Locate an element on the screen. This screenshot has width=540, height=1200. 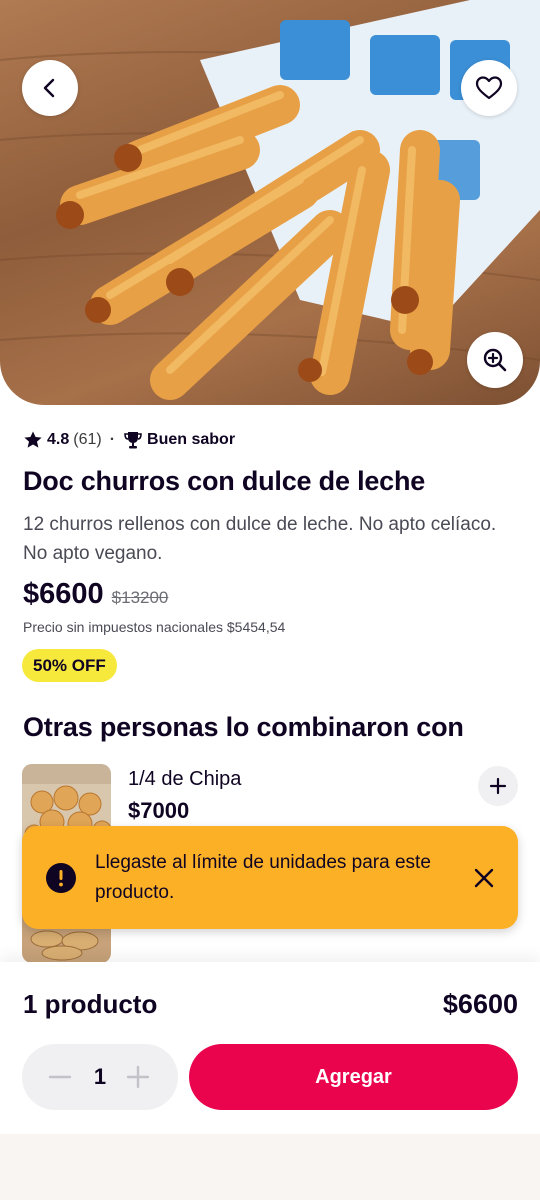
toast-close-button is located at coordinates (484, 878).